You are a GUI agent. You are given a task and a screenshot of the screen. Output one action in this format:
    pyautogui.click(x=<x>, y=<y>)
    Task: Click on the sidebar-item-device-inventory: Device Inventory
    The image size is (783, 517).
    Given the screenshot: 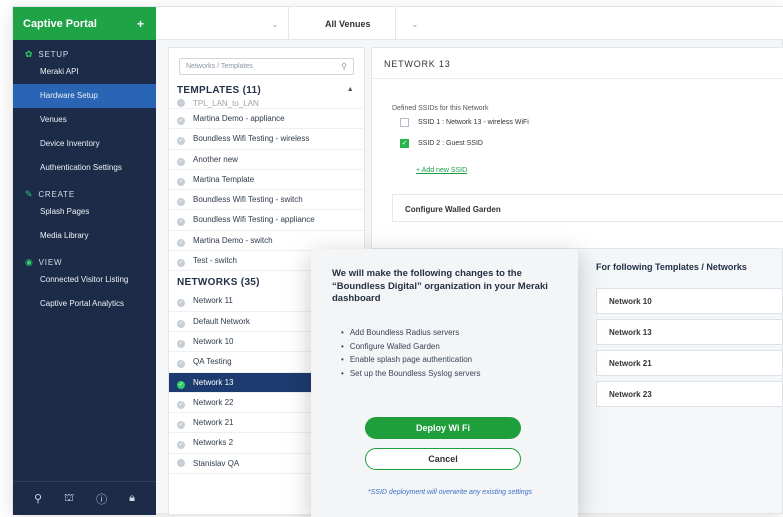 What is the action you would take?
    pyautogui.click(x=84, y=144)
    